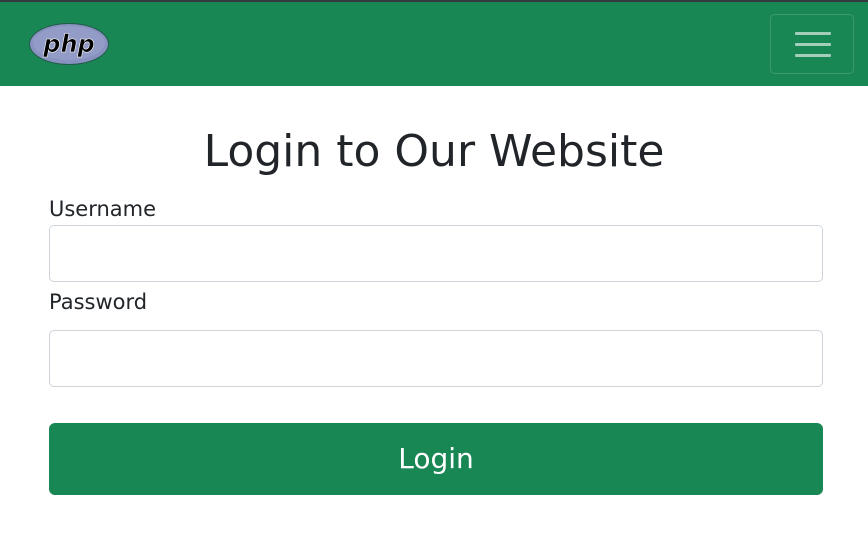  I want to click on login-button: Login, so click(436, 459).